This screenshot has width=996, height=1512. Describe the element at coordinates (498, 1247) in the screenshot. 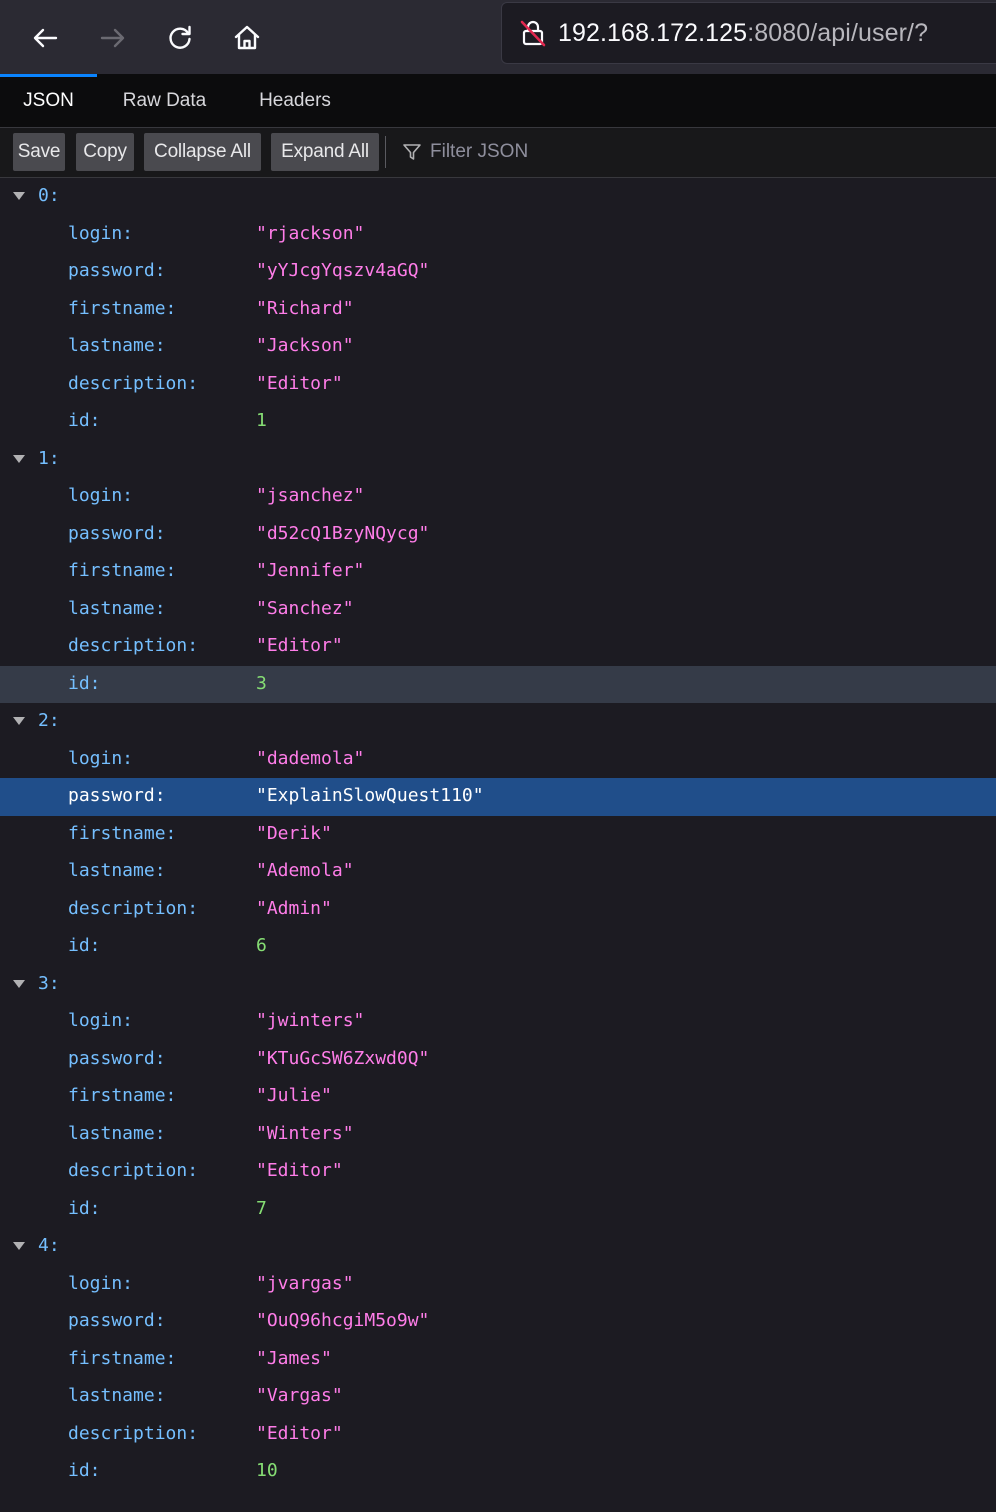

I see `object-row: 4:` at that location.